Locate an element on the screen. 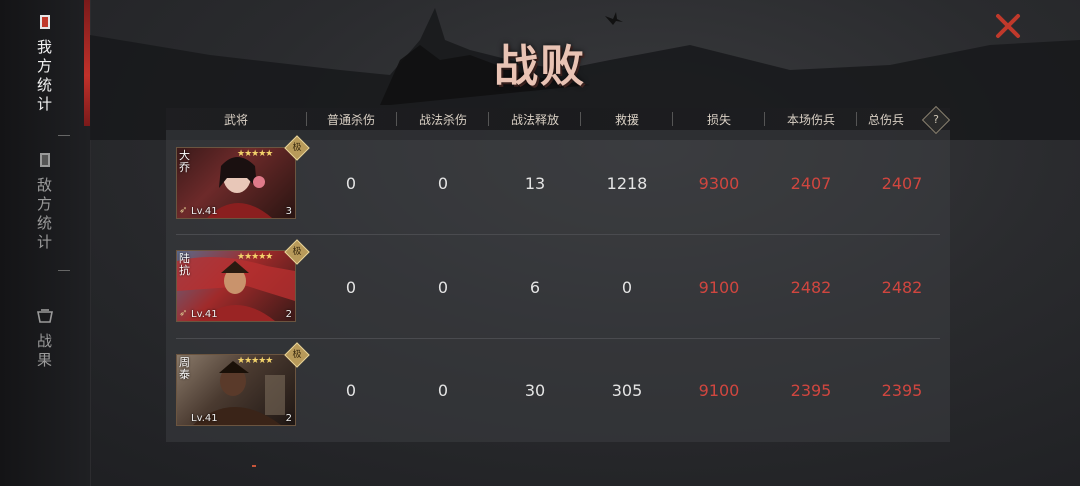  tactic-cast-value: 30 is located at coordinates (535, 390).